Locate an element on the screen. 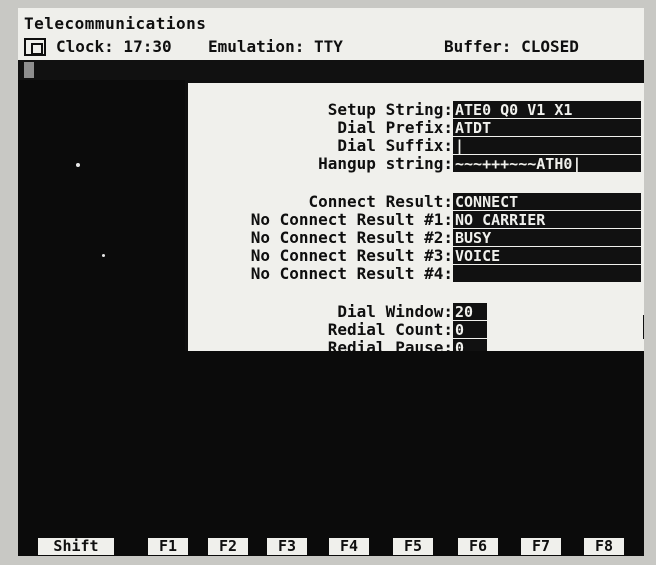 The height and width of the screenshot is (565, 656). hangup-string-row: Hangup string: ~~~+++~~~ATH0| is located at coordinates (416, 164).